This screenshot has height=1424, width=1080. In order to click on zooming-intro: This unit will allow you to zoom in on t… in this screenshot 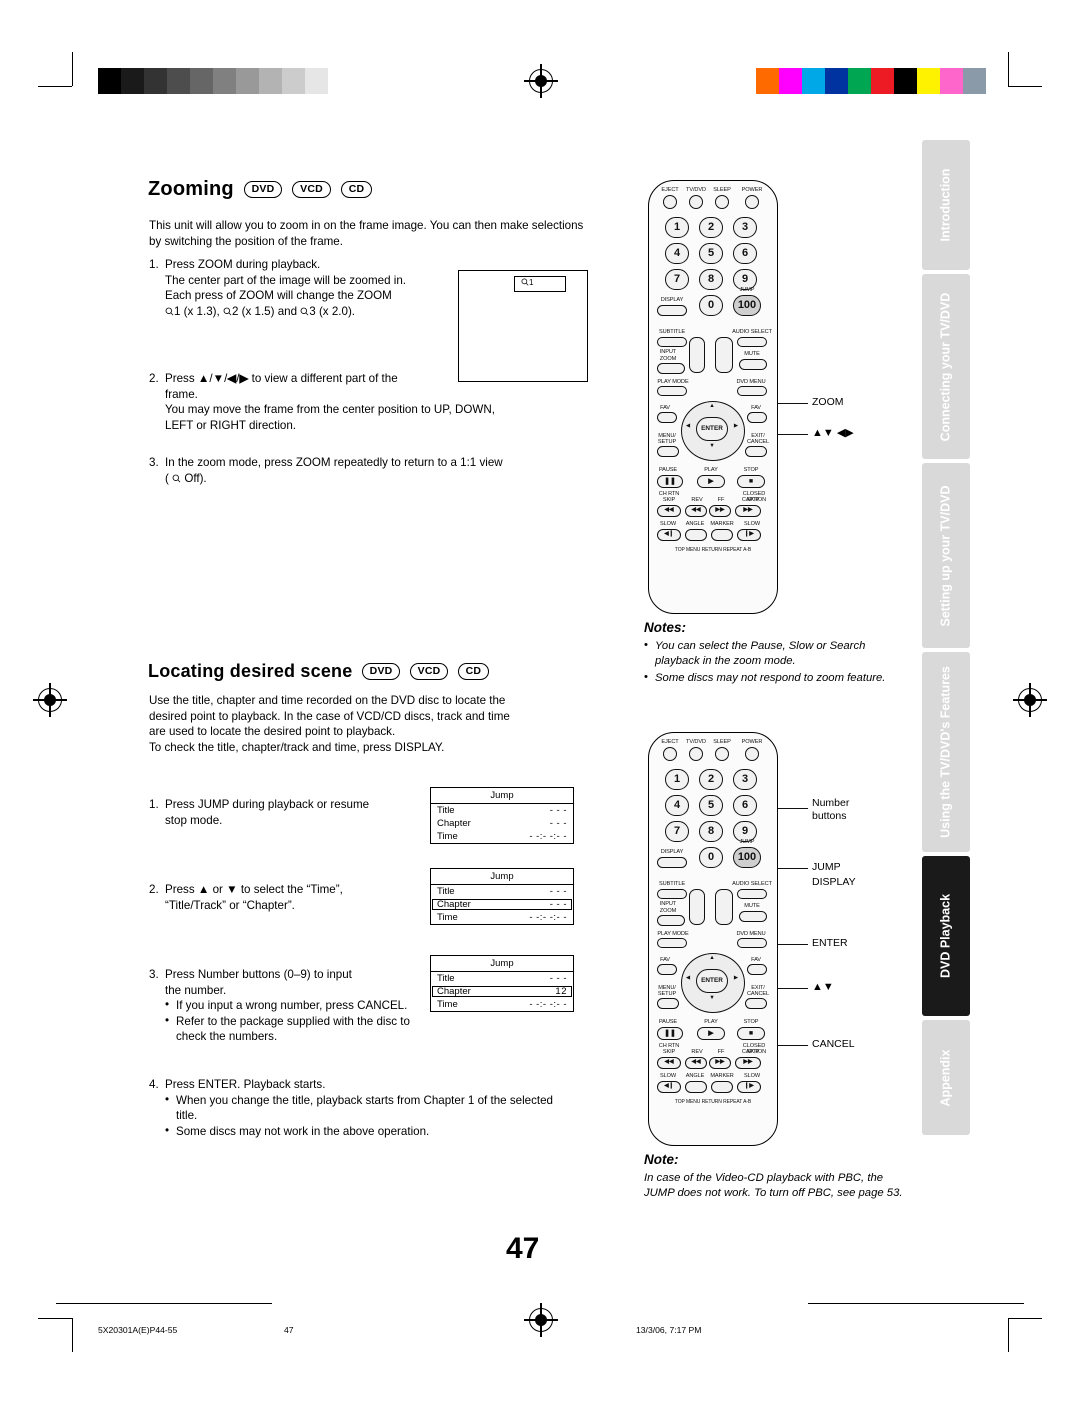, I will do `click(366, 233)`.